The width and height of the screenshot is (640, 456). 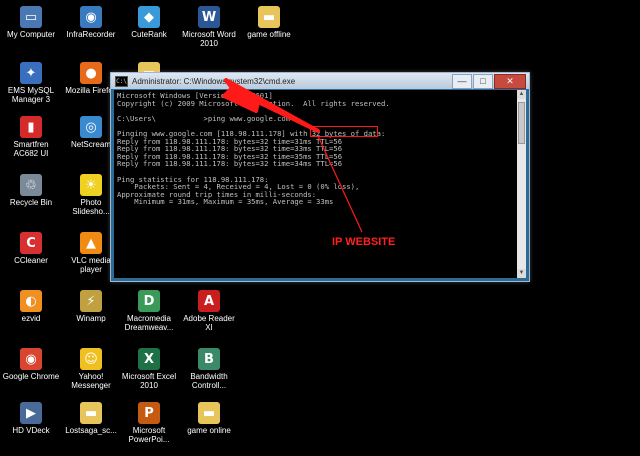 I want to click on desktop-icon: ◆ CuteRank, so click(x=149, y=32).